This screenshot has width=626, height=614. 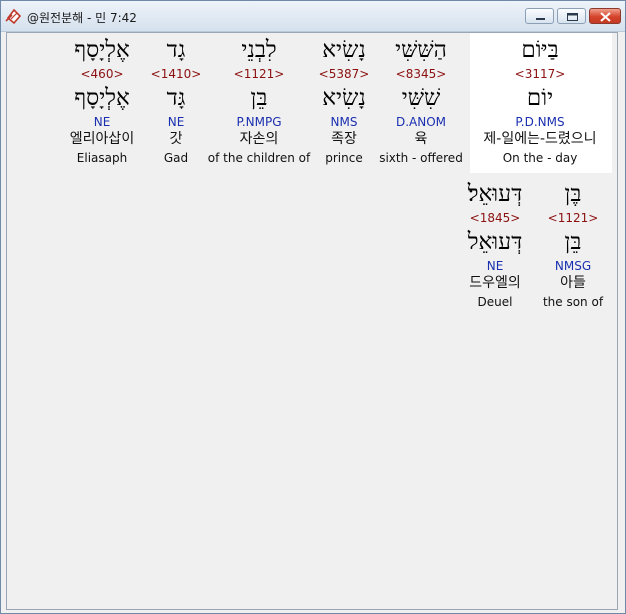 What do you see at coordinates (344, 122) in the screenshot?
I see `morphology-code: NMS` at bounding box center [344, 122].